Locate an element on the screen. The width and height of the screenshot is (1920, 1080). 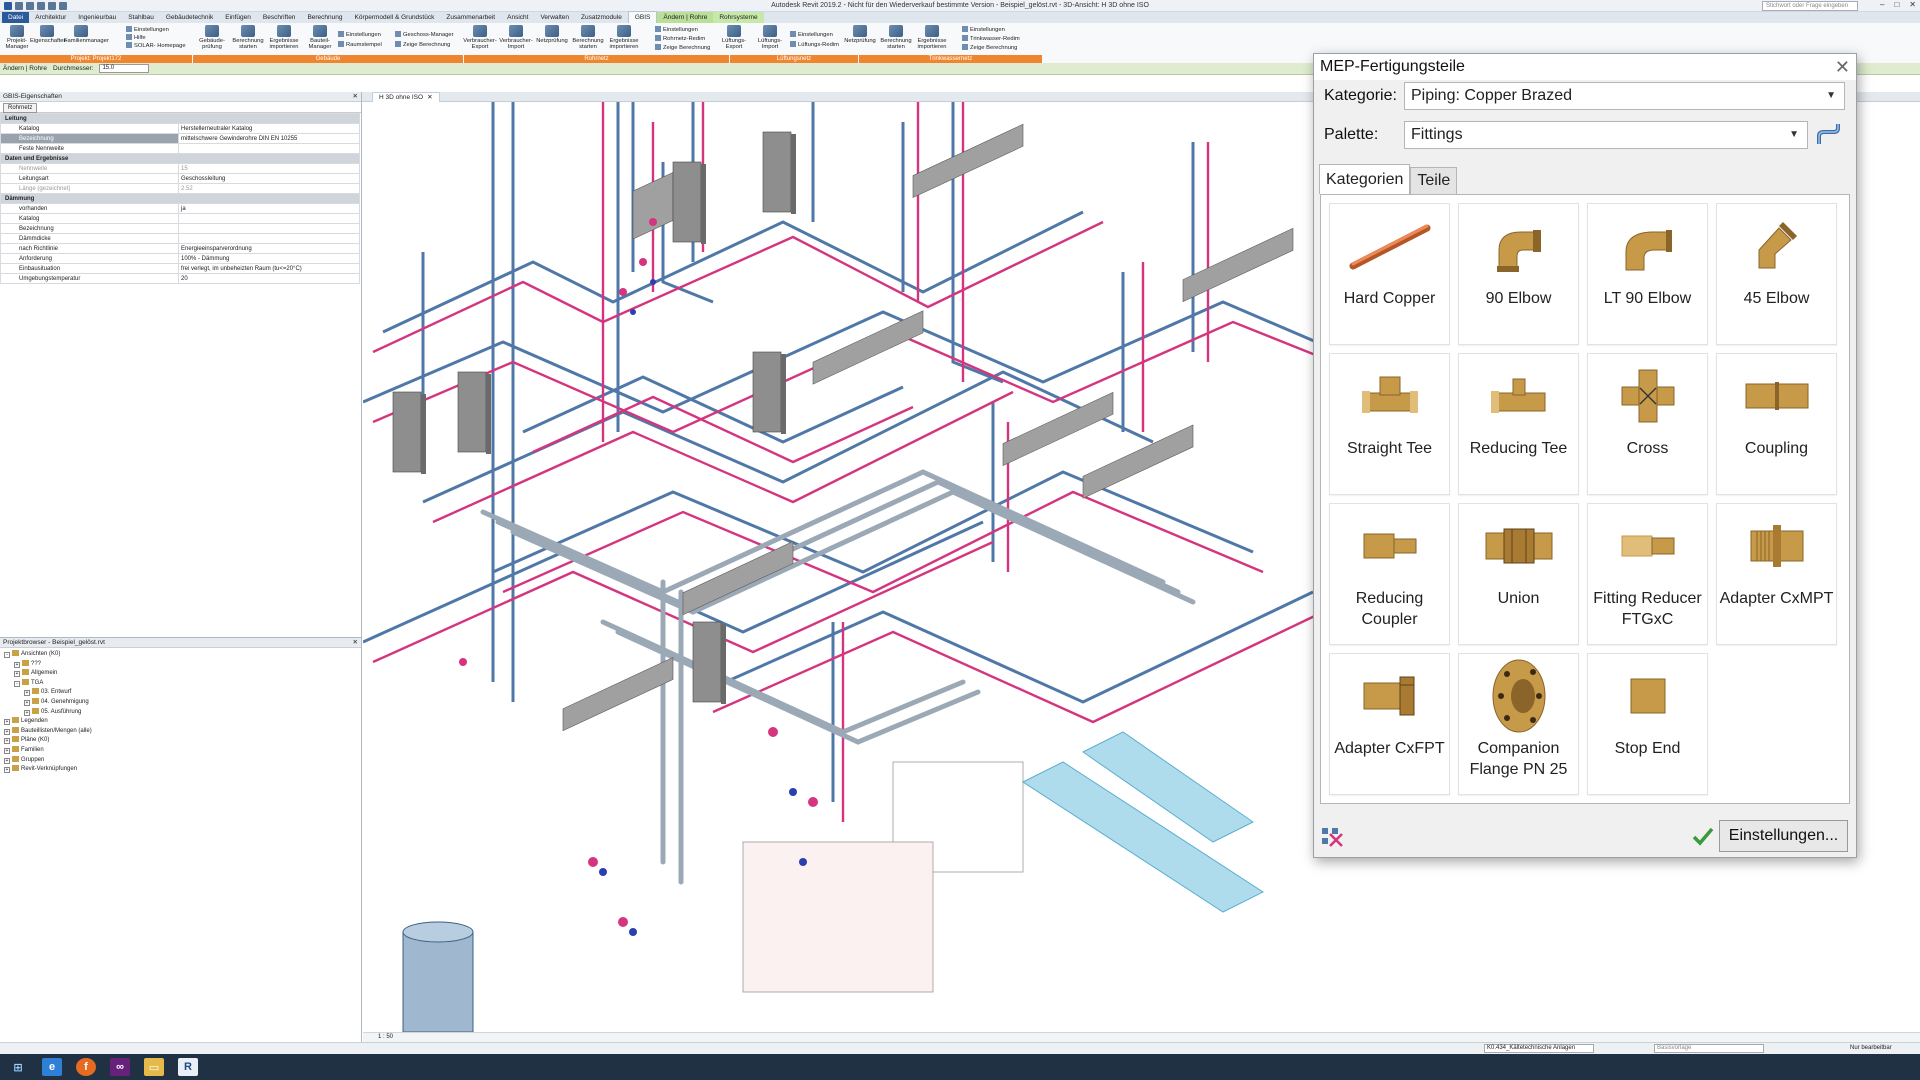
ribbon-tab: Verwalten is located at coordinates (554, 17).